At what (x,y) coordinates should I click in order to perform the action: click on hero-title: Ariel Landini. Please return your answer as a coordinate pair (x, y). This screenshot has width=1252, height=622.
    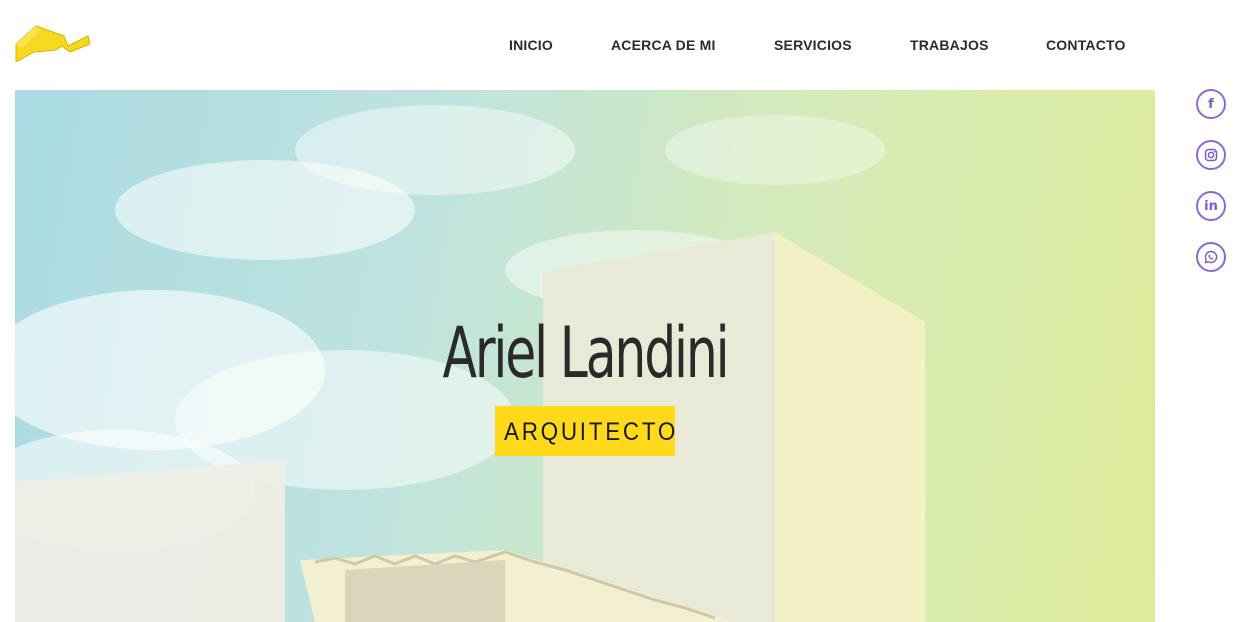
    Looking at the image, I should click on (585, 353).